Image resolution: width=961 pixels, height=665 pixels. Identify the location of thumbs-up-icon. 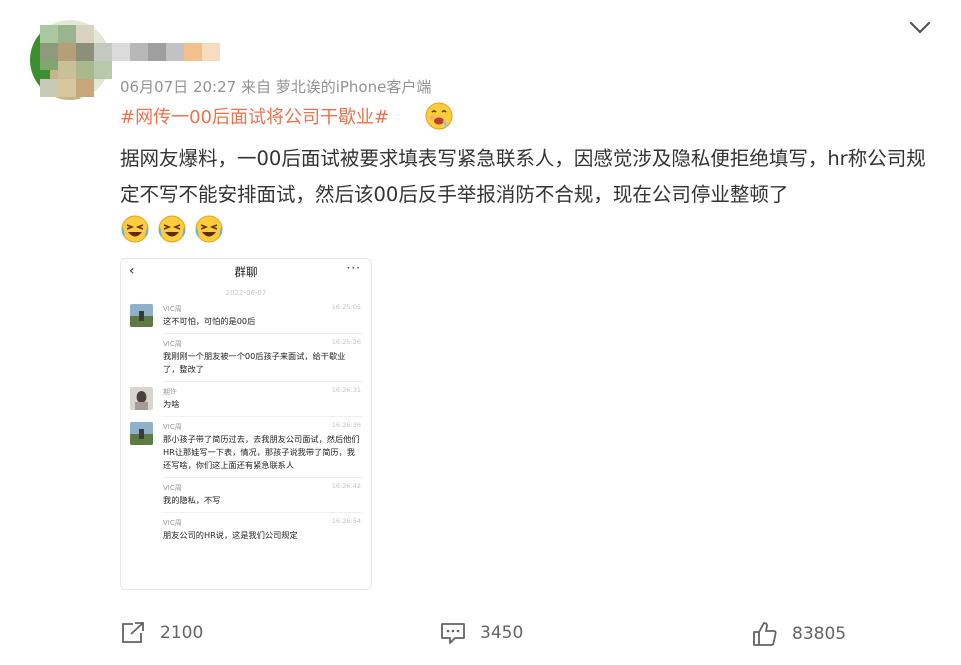
(765, 634).